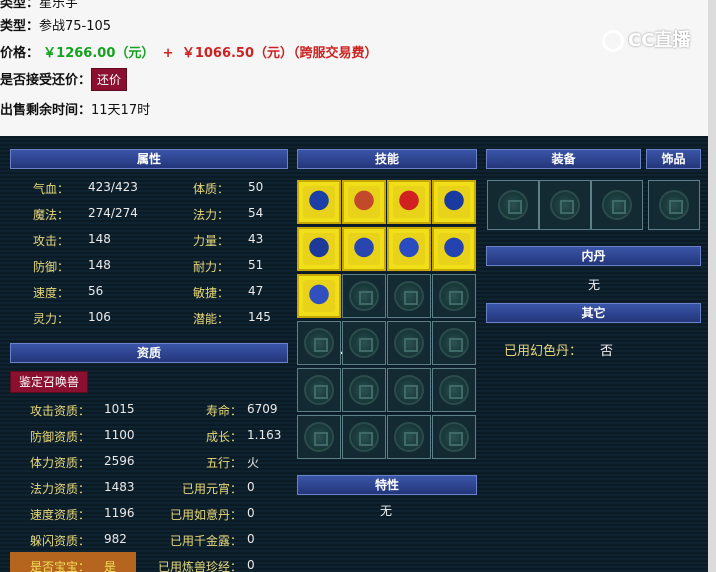  What do you see at coordinates (149, 159) in the screenshot?
I see `attributes-header: 属性` at bounding box center [149, 159].